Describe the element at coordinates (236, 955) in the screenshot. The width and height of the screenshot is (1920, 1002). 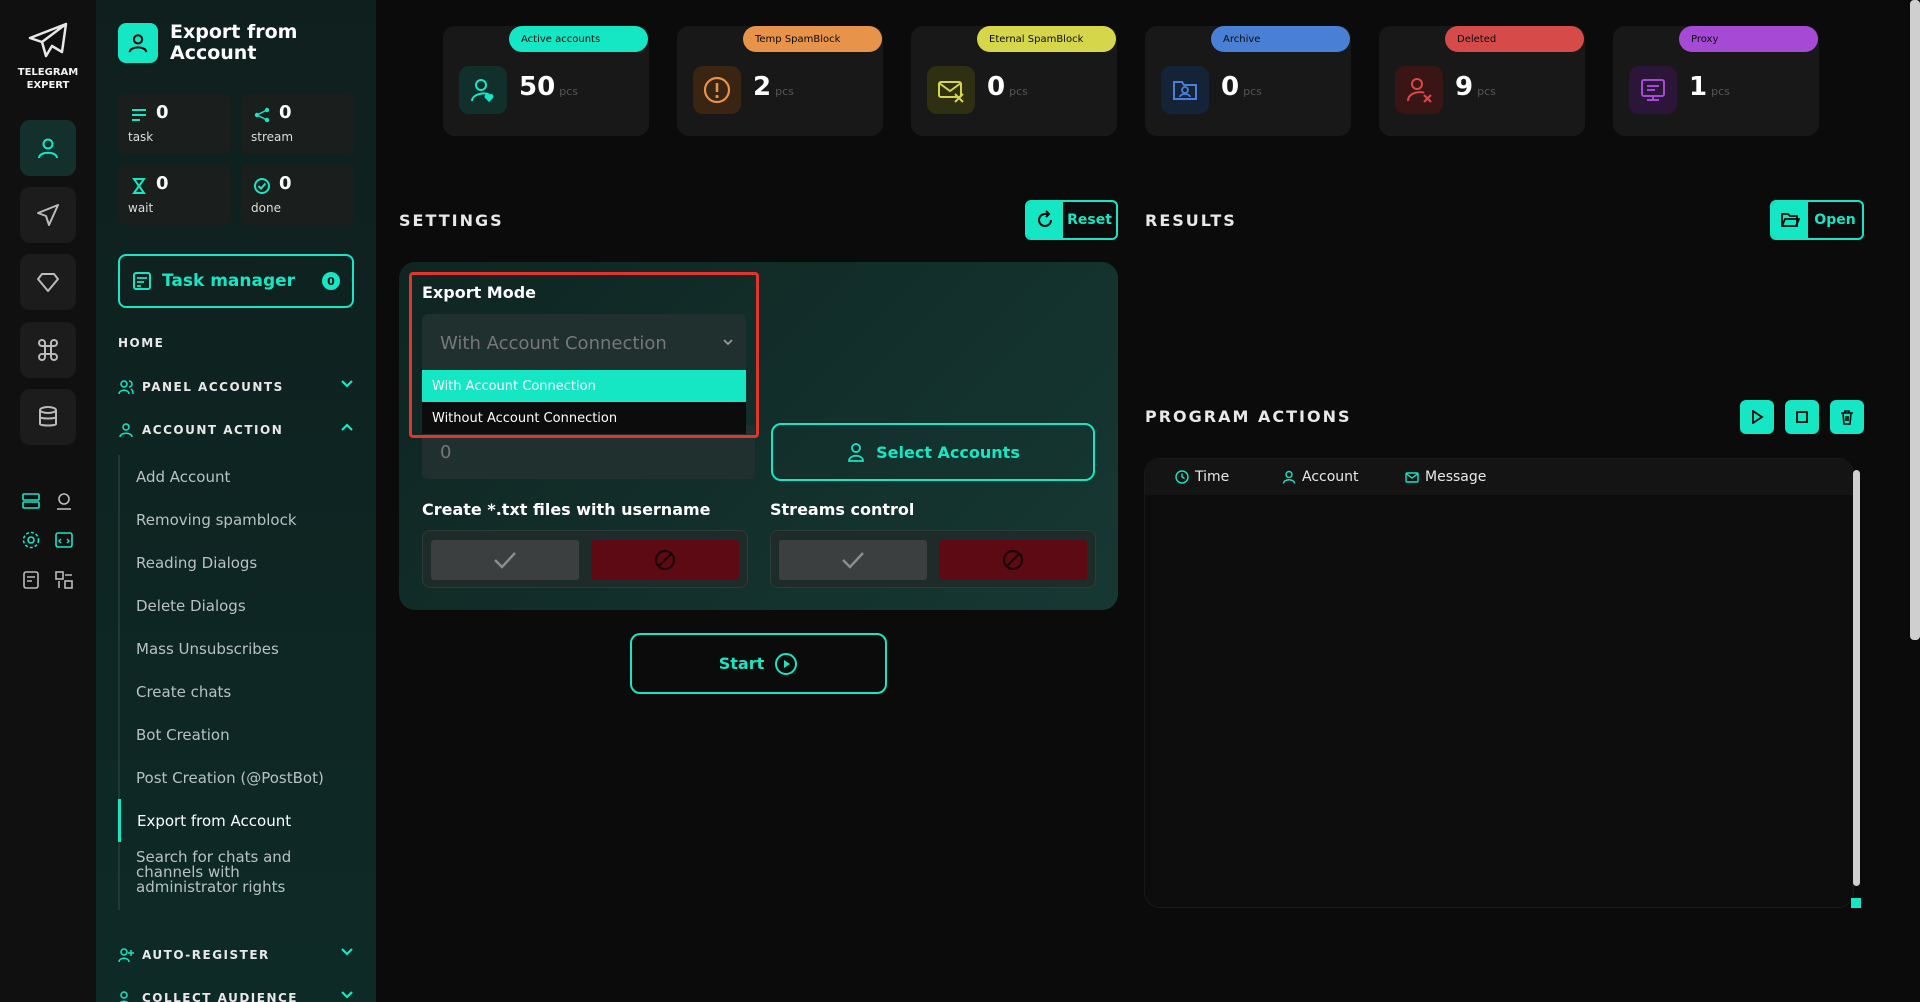
I see `nav-auto-register: AUTO-REGISTER` at that location.